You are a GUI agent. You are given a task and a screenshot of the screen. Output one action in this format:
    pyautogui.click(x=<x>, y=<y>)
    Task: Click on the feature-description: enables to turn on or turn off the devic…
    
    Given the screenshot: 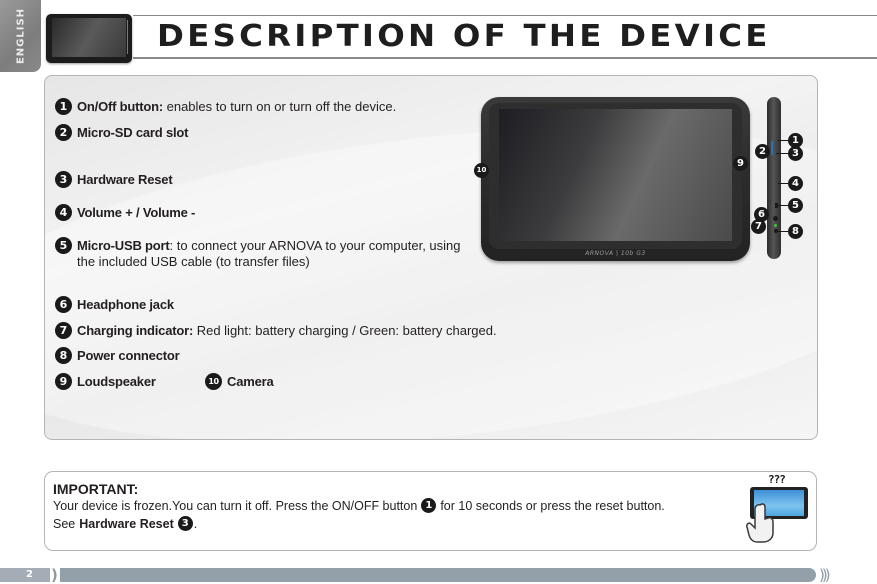 What is the action you would take?
    pyautogui.click(x=280, y=106)
    